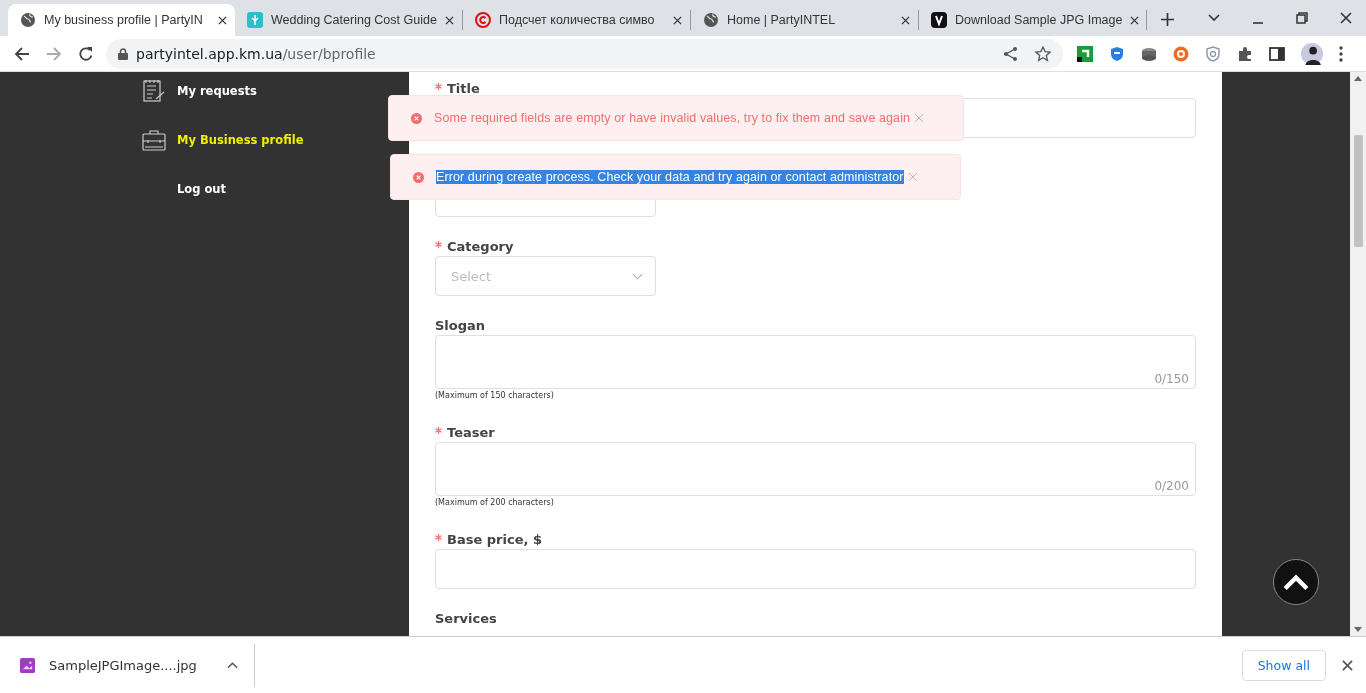 Image resolution: width=1366 pixels, height=693 pixels. What do you see at coordinates (584, 53) in the screenshot?
I see `address-bar: partyintel.app.km.ua/user/bprofile` at bounding box center [584, 53].